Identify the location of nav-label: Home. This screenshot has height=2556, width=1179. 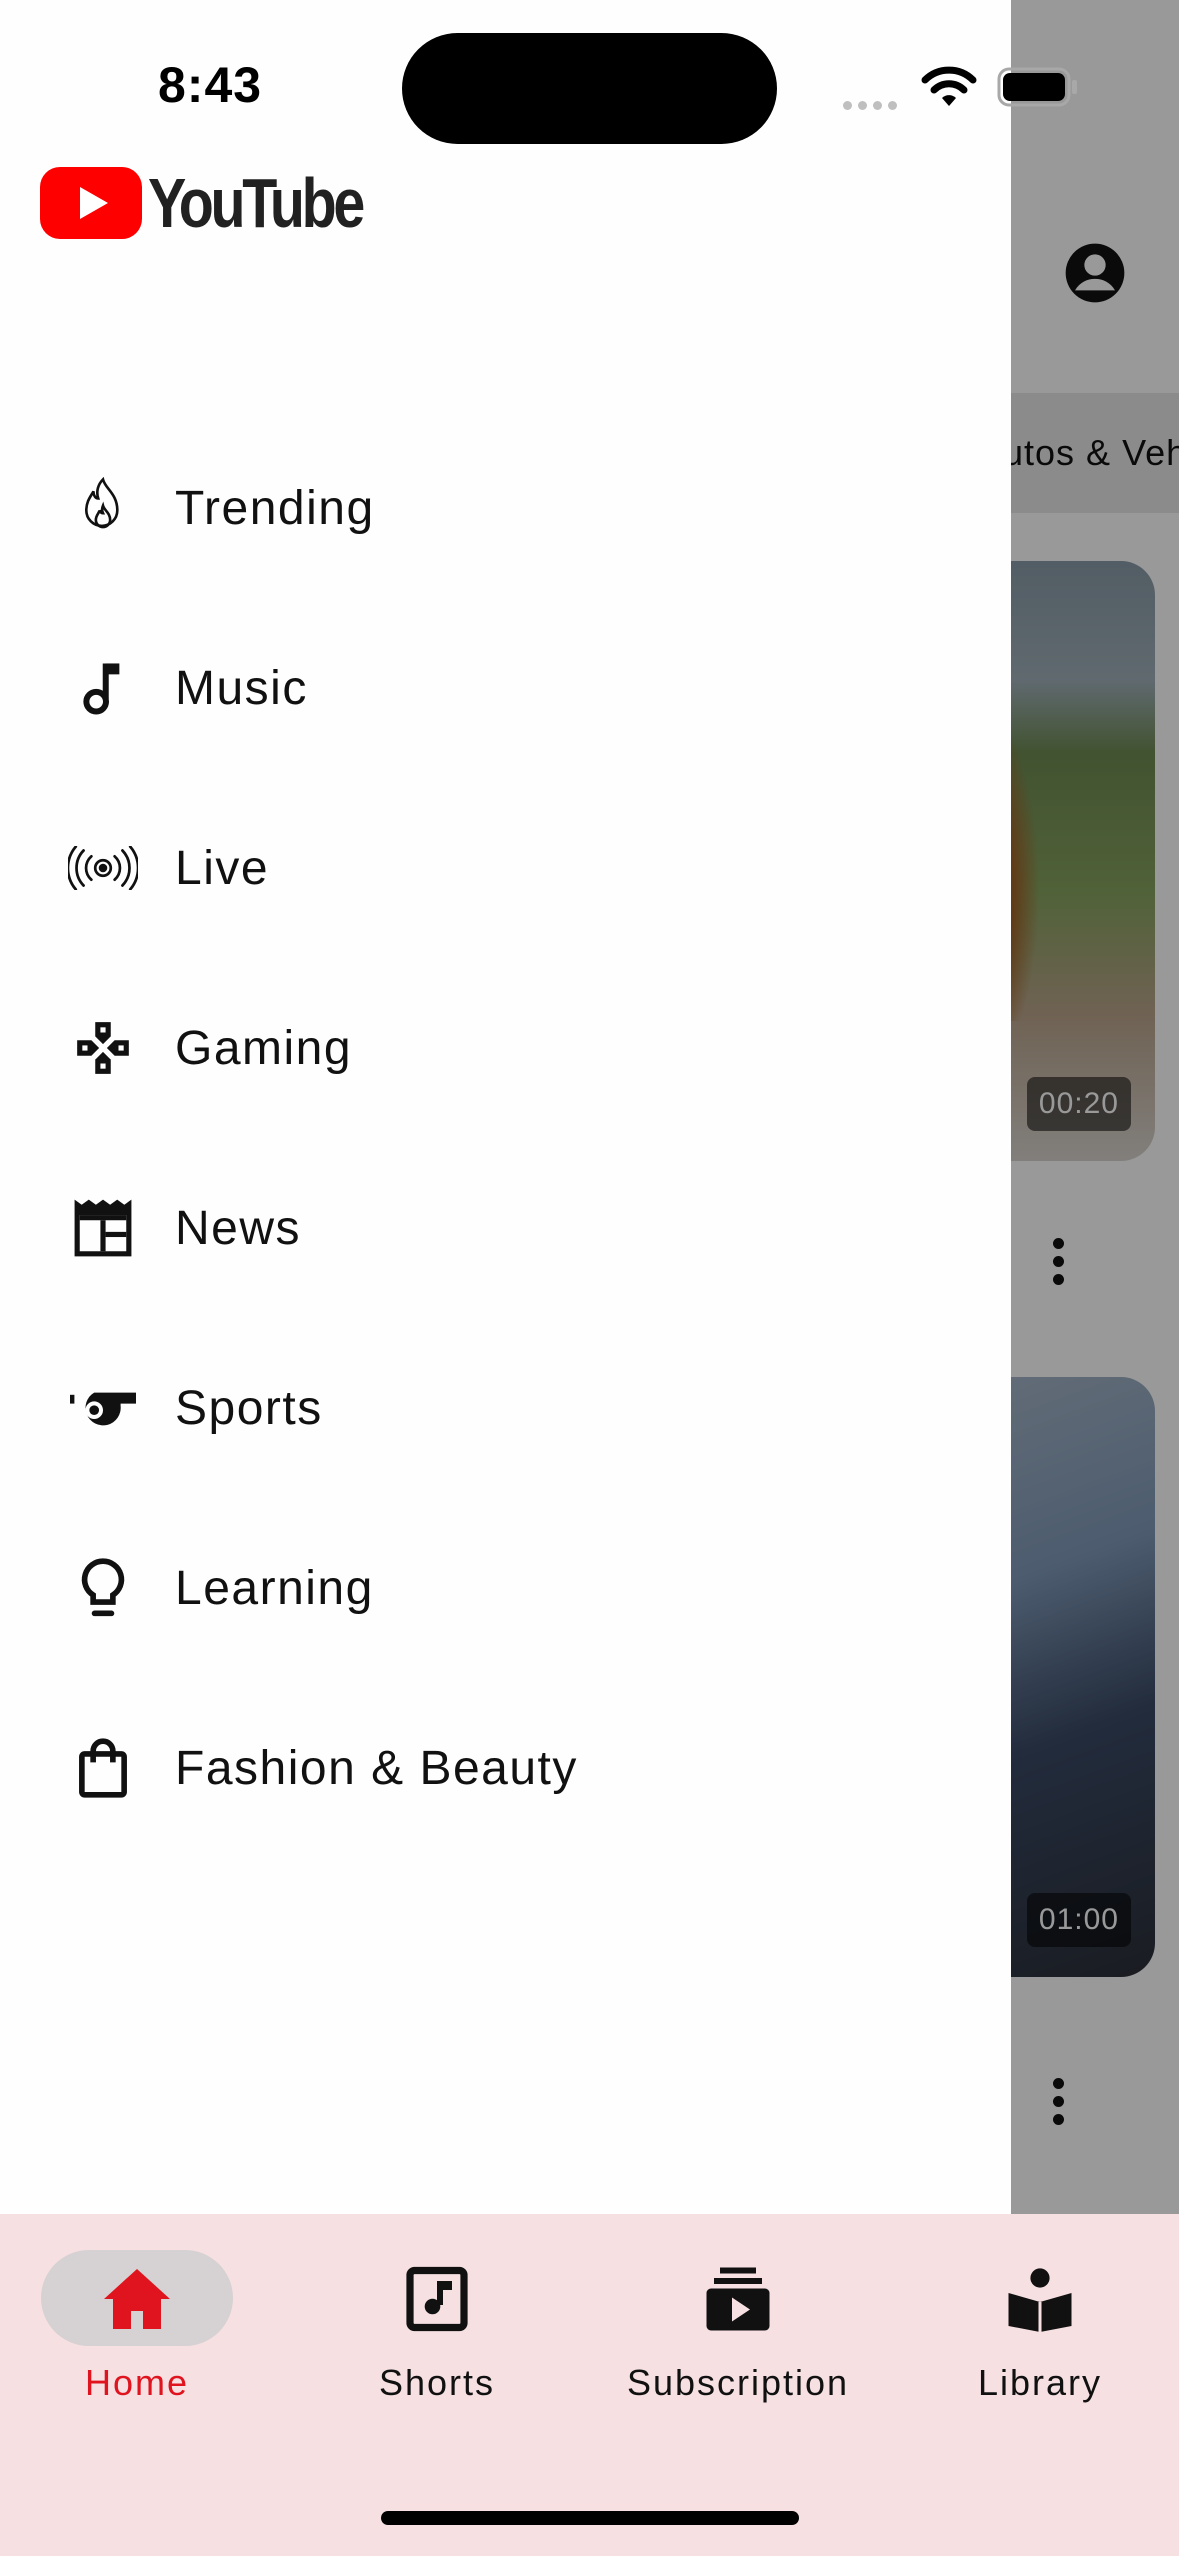
(137, 2382).